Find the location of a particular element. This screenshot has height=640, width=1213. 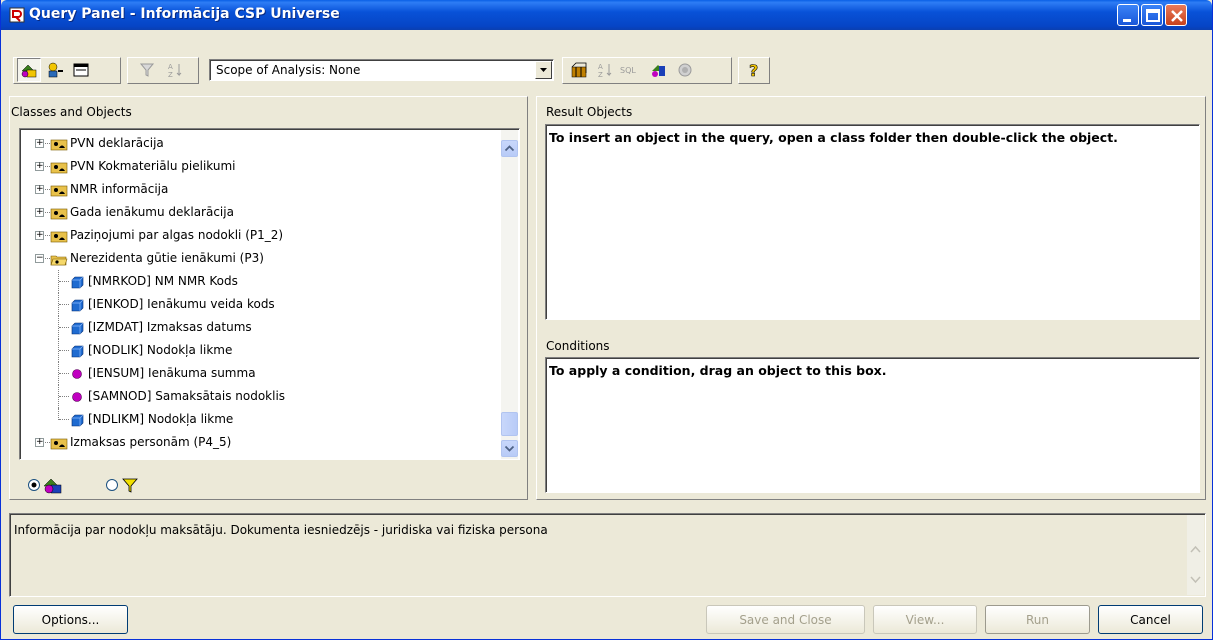

tree-item-label: Nerezidenta gūtie ienākumi (P3) is located at coordinates (167, 258).